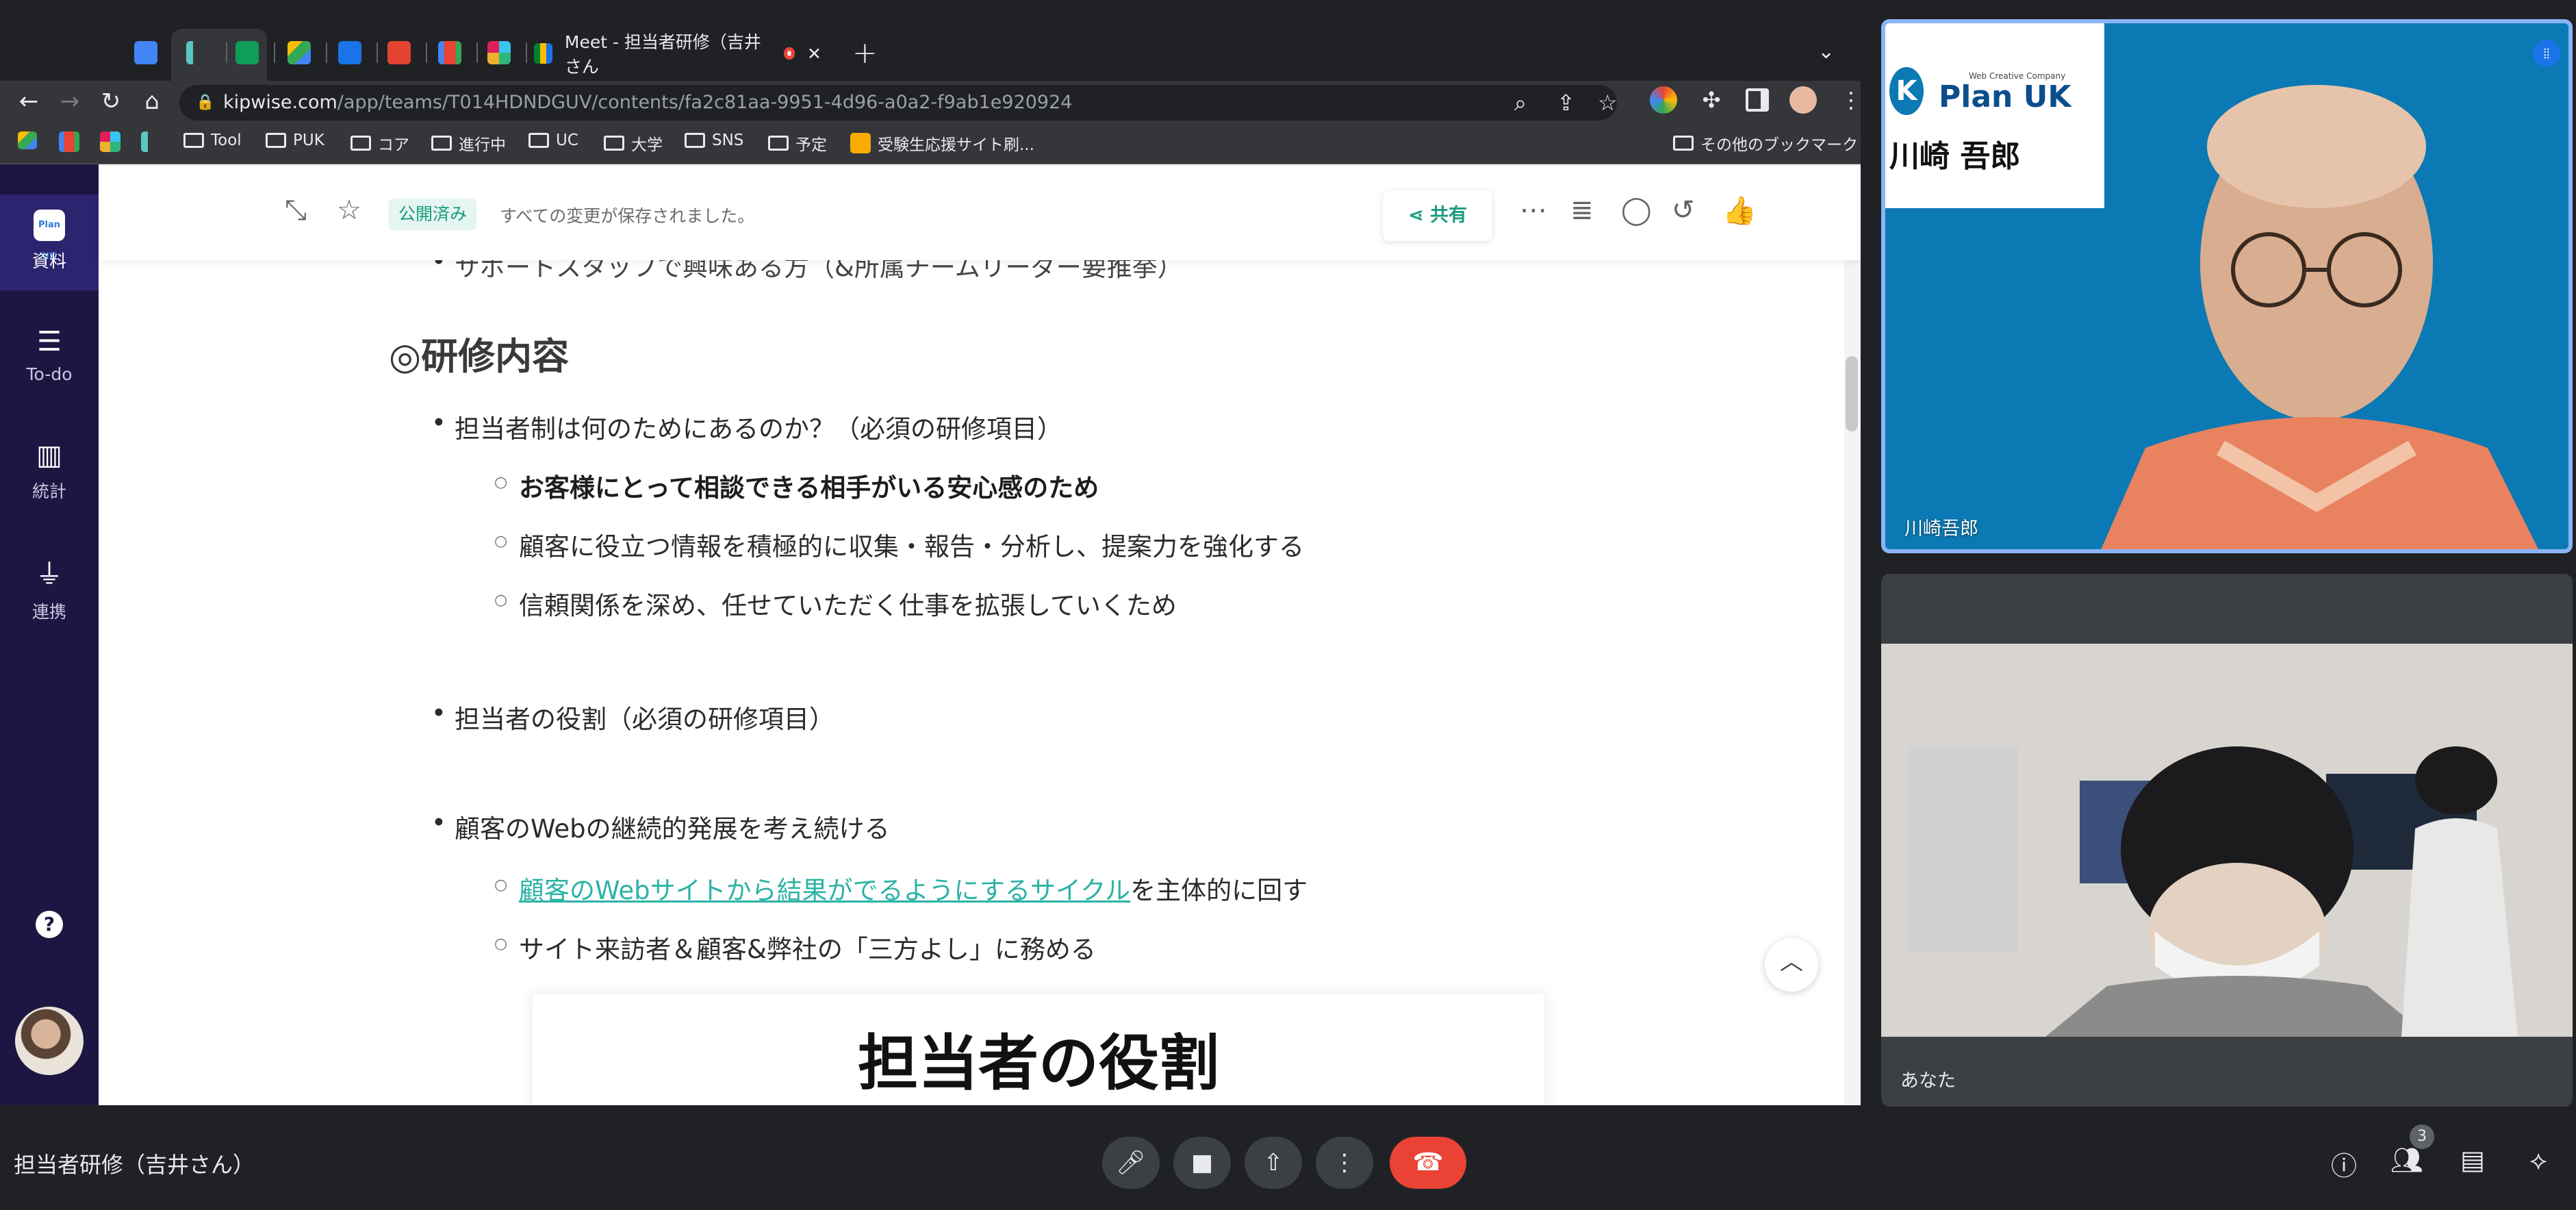 The height and width of the screenshot is (1210, 2576). Describe the element at coordinates (1928, 1081) in the screenshot. I see `participant-name: あなた` at that location.